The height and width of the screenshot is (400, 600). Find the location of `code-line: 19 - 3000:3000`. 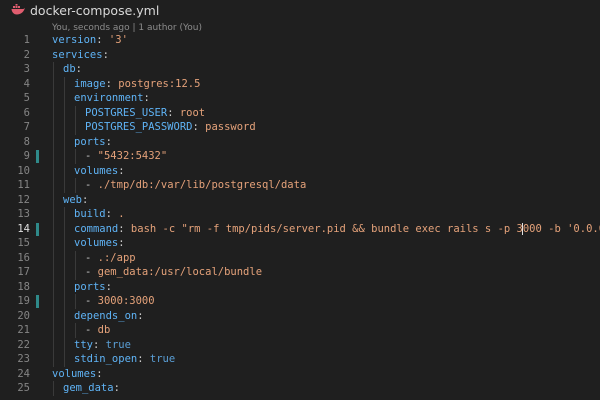

code-line: 19 - 3000:3000 is located at coordinates (300, 301).